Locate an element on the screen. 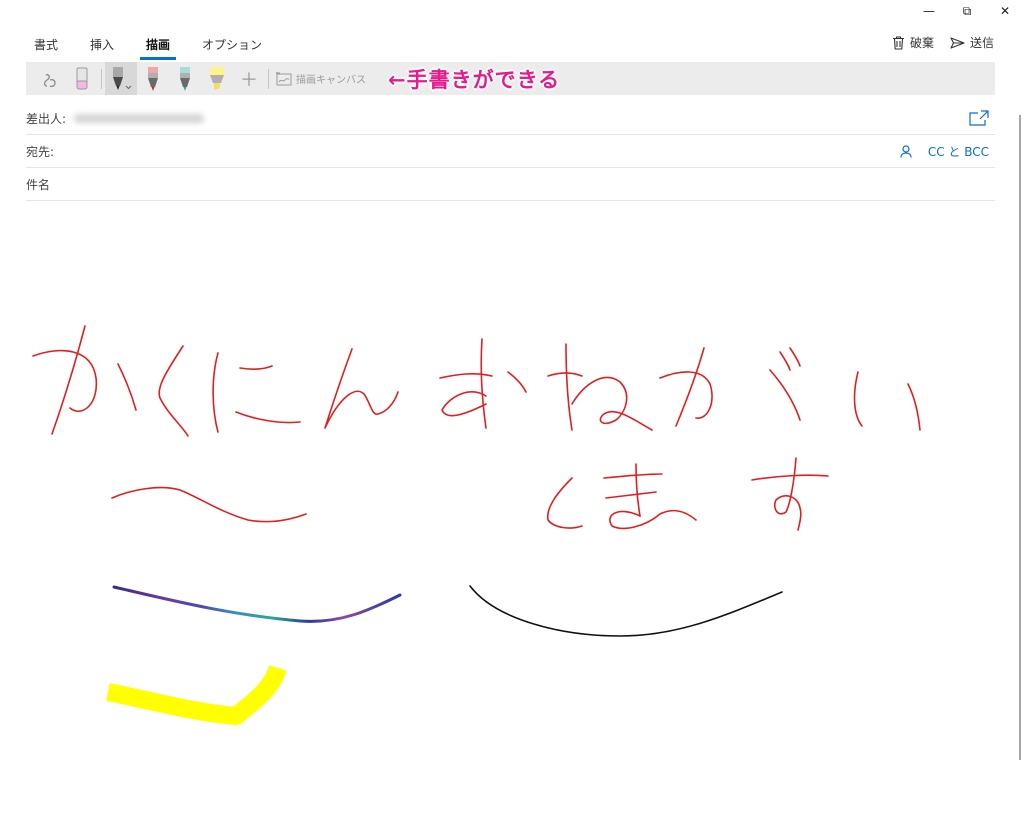 The image size is (1024, 833). yellow-highlighter-stroke is located at coordinates (196, 694).